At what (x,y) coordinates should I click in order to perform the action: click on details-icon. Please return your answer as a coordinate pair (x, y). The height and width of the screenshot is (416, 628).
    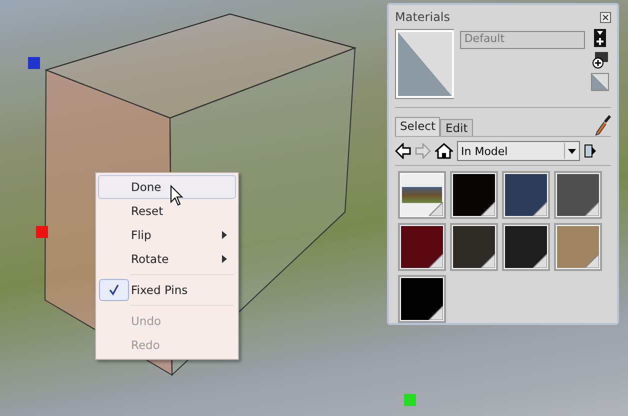
    Looking at the image, I should click on (590, 151).